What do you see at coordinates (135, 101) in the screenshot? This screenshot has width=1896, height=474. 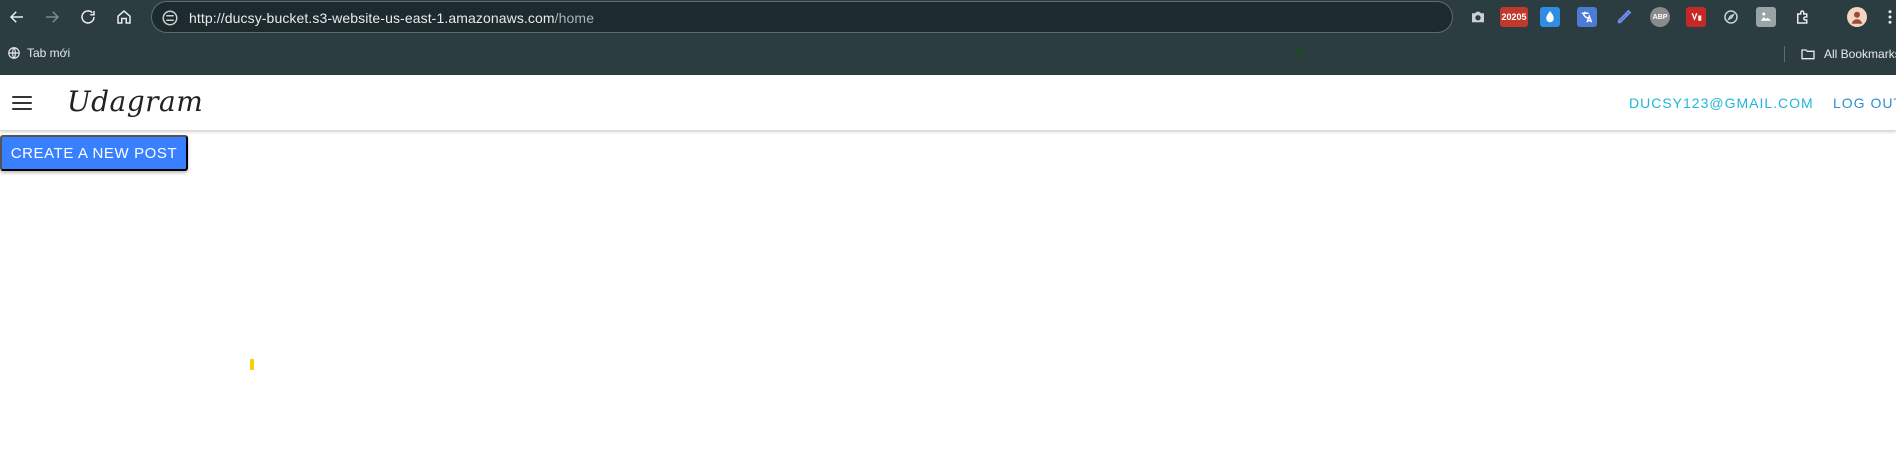 I see `brand-logo: Udagram` at bounding box center [135, 101].